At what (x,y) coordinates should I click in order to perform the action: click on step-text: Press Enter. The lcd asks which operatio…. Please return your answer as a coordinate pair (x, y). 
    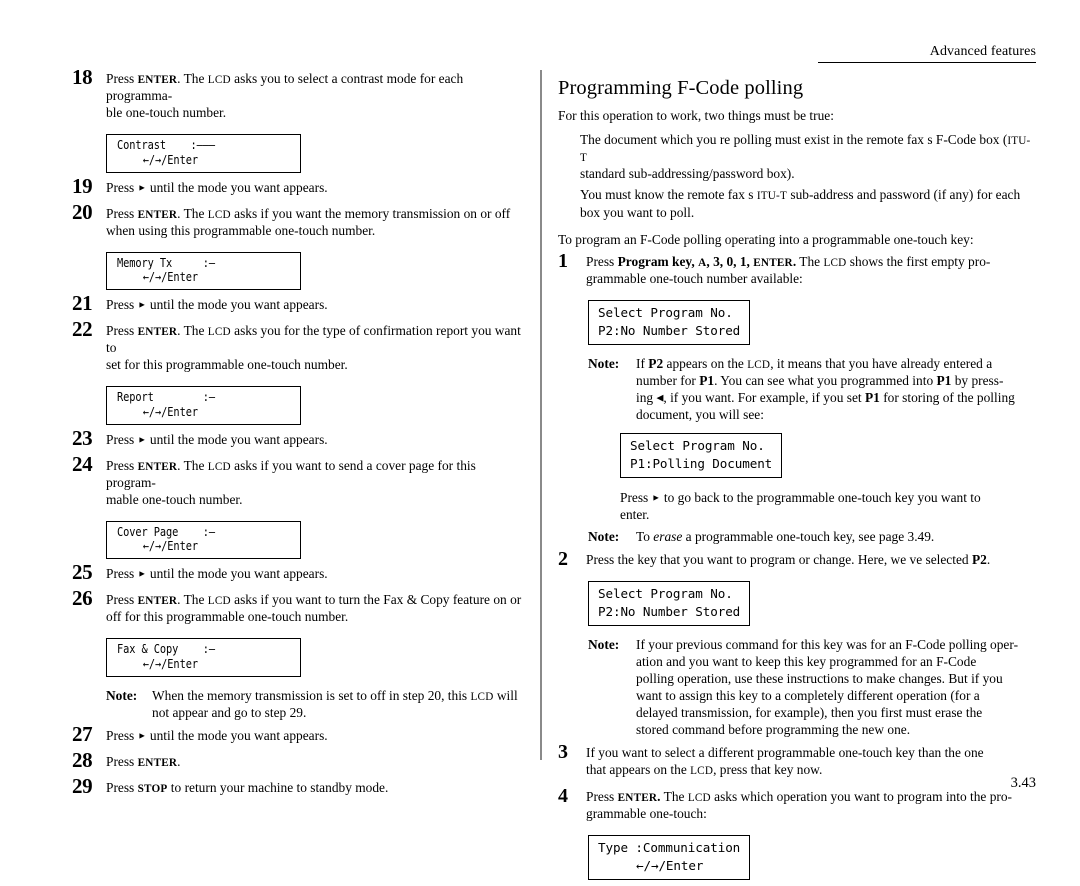
    Looking at the image, I should click on (799, 804).